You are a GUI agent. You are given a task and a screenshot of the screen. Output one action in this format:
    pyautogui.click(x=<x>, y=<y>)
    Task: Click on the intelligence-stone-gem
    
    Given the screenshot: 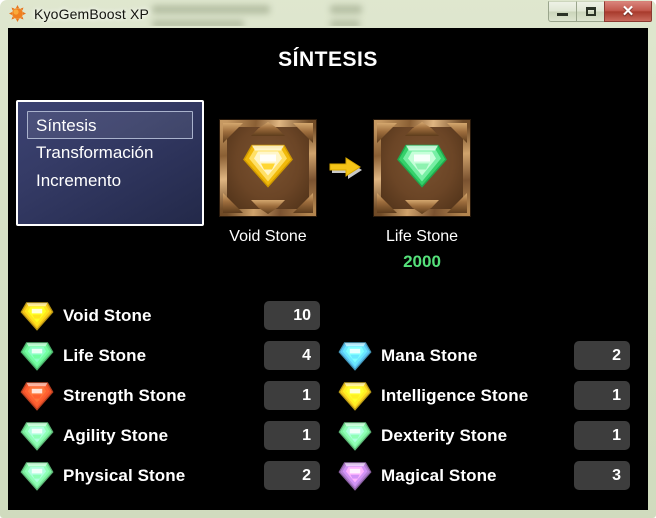 What is the action you would take?
    pyautogui.click(x=355, y=396)
    